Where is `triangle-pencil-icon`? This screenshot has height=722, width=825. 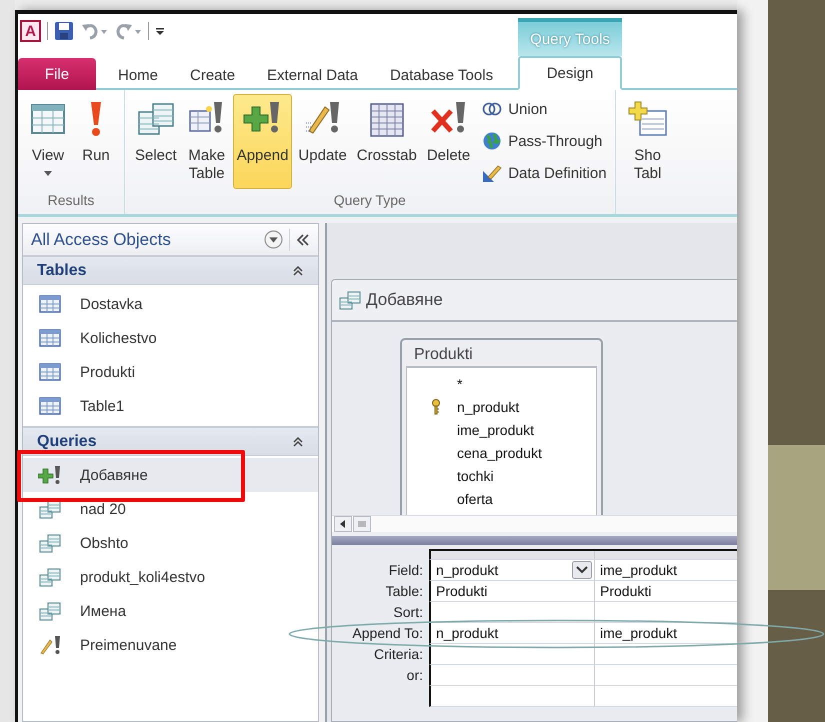 triangle-pencil-icon is located at coordinates (492, 173).